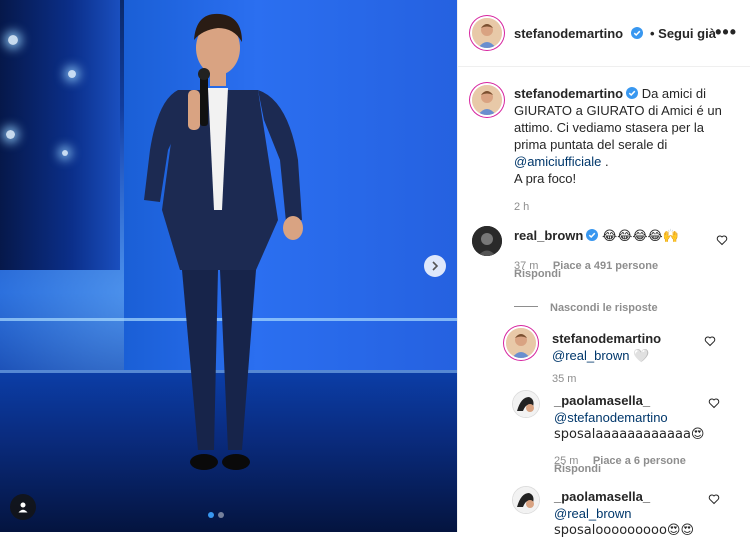 This screenshot has height=539, width=750. I want to click on author-avatar, so click(487, 33).